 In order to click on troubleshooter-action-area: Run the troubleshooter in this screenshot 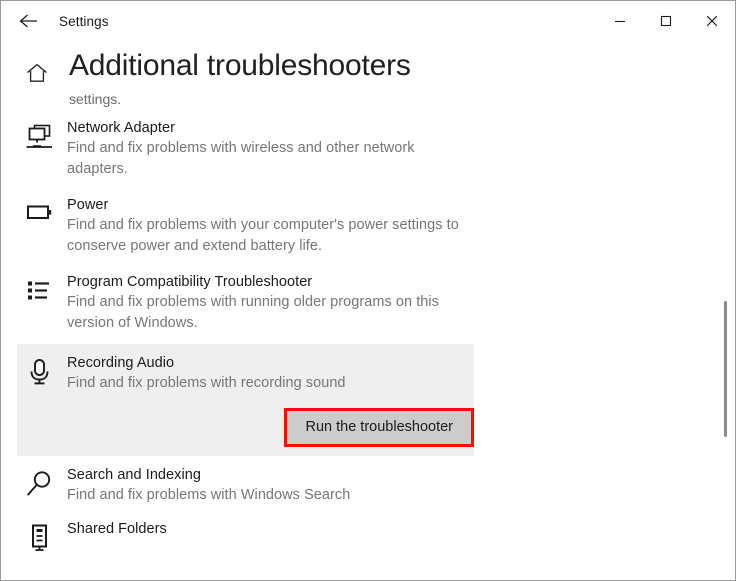, I will do `click(245, 425)`.